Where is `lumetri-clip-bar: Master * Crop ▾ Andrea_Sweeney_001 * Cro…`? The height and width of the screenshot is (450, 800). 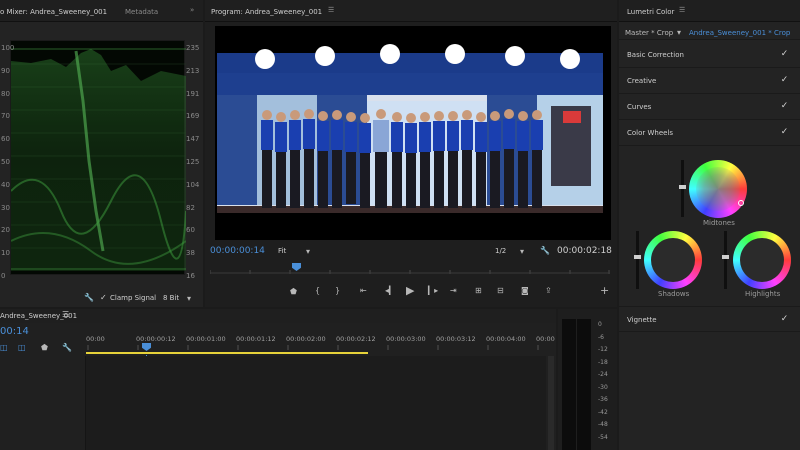
lumetri-clip-bar: Master * Crop ▾ Andrea_Sweeney_001 * Cro… is located at coordinates (709, 32).